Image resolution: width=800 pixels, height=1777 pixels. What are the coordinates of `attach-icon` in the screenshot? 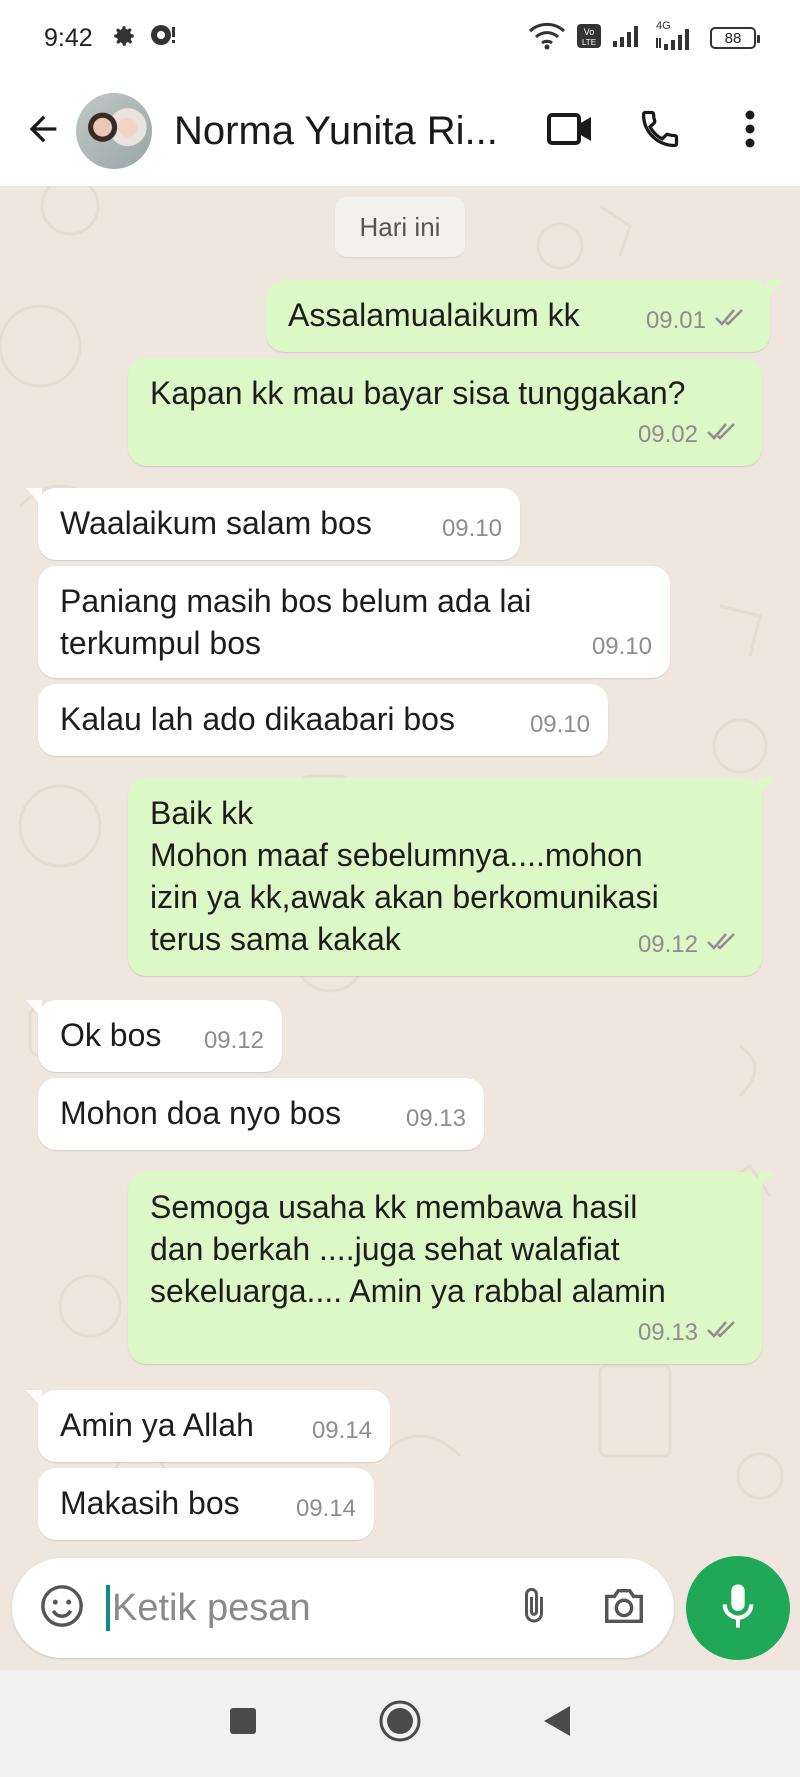 It's located at (534, 1608).